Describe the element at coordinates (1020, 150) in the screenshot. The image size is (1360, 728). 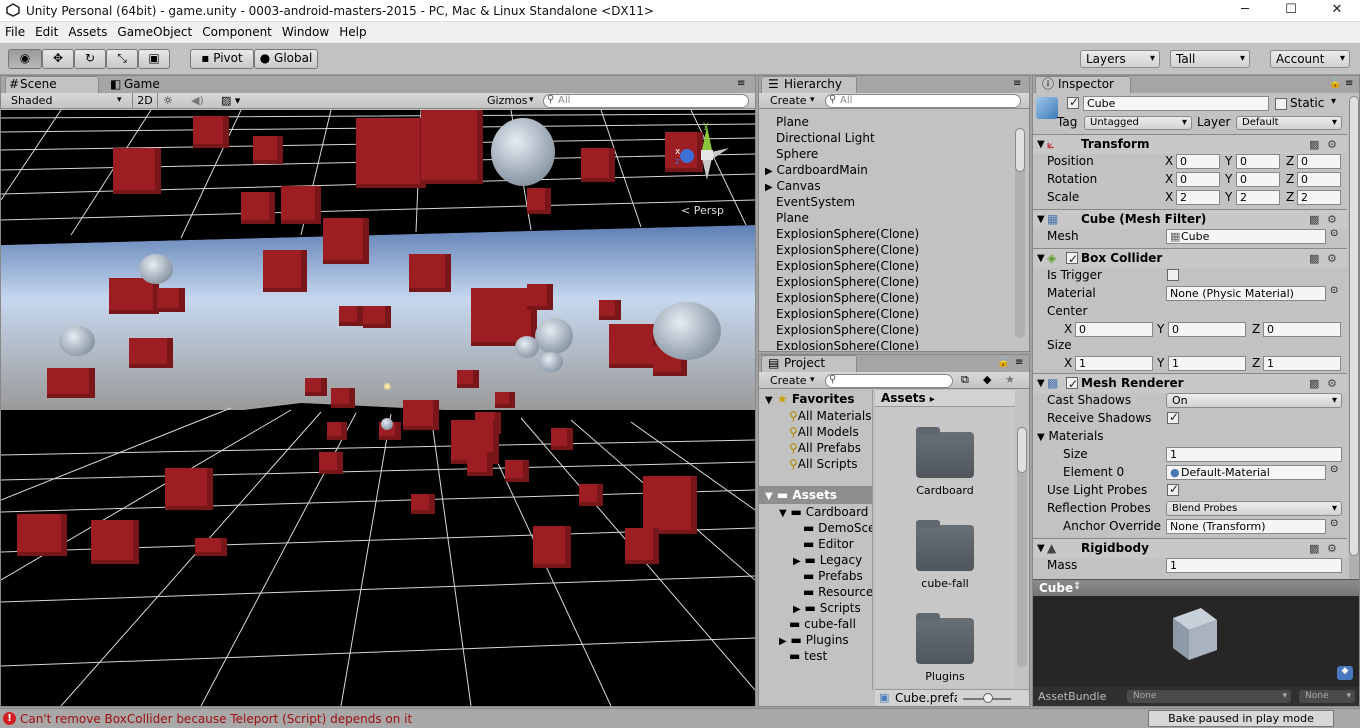
I see `hierarchy-scroll-thumb` at that location.